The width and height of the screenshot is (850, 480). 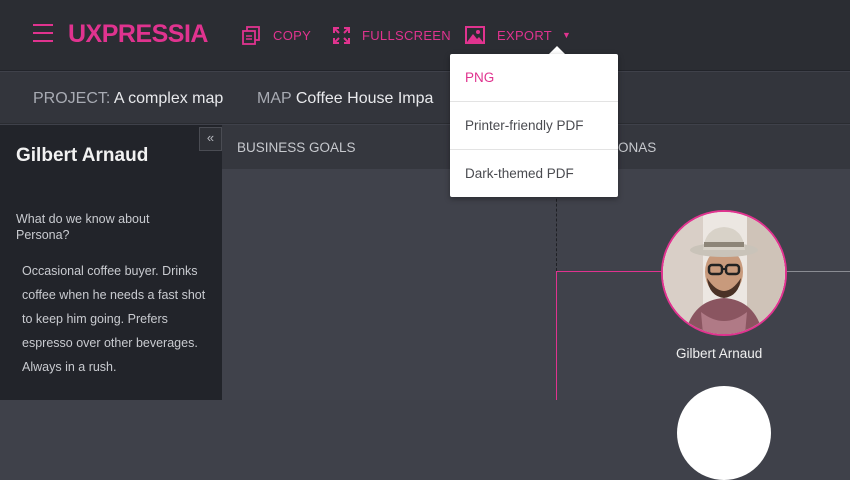 I want to click on map-breadcrumb: MAP Coffee House Impa, so click(x=345, y=99).